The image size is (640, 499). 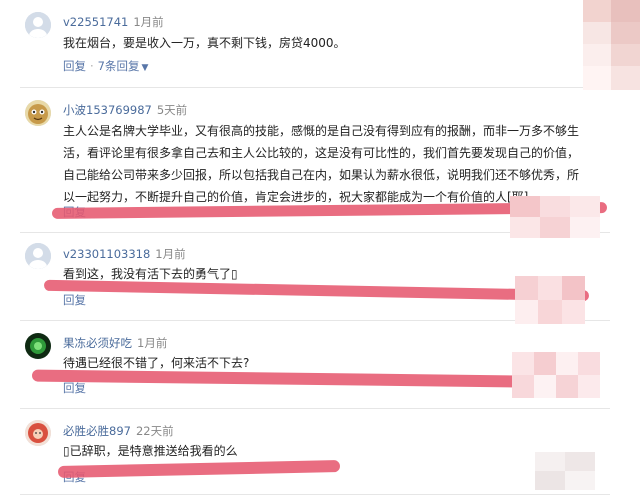 What do you see at coordinates (38, 433) in the screenshot?
I see `red-avatar-icon` at bounding box center [38, 433].